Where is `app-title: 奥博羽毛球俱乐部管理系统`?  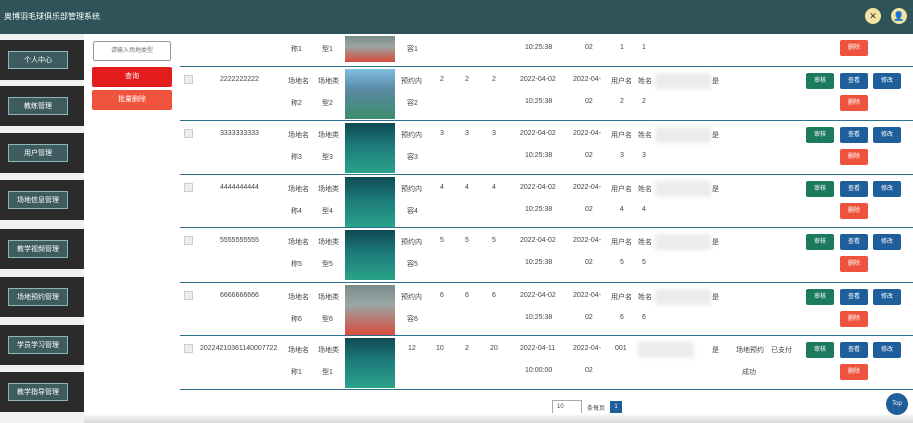
app-title: 奥博羽毛球俱乐部管理系统 is located at coordinates (52, 16).